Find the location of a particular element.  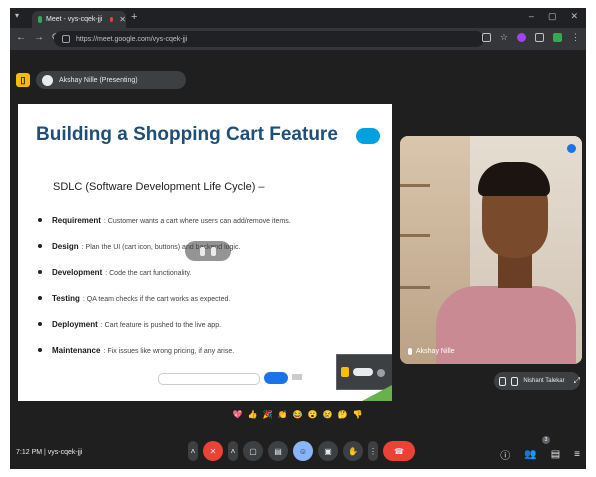

back-icon: ← is located at coordinates (21, 37).